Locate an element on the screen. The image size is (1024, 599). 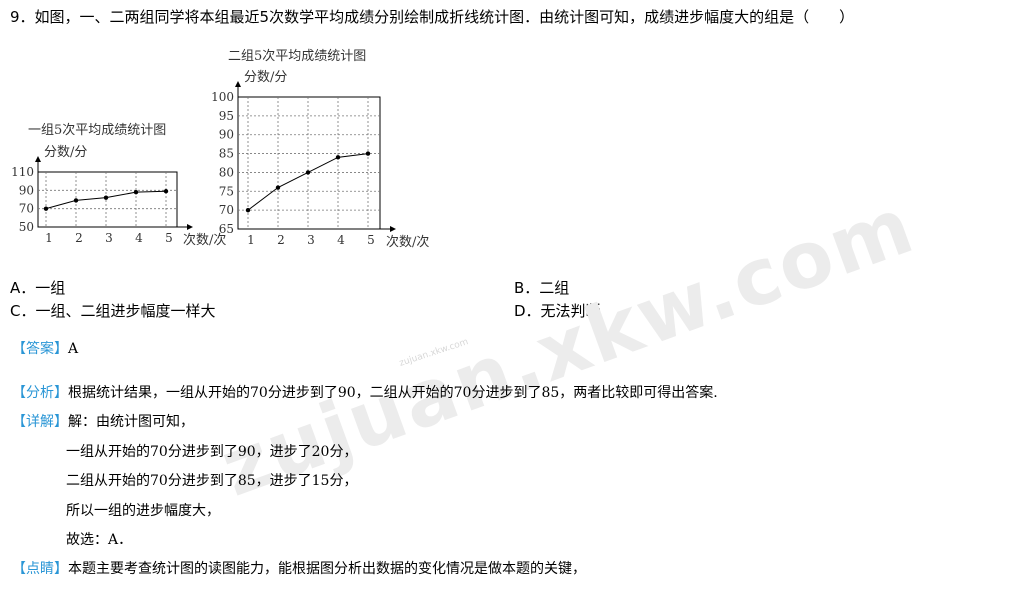
chart2-xtick-4: 5 is located at coordinates (371, 240).